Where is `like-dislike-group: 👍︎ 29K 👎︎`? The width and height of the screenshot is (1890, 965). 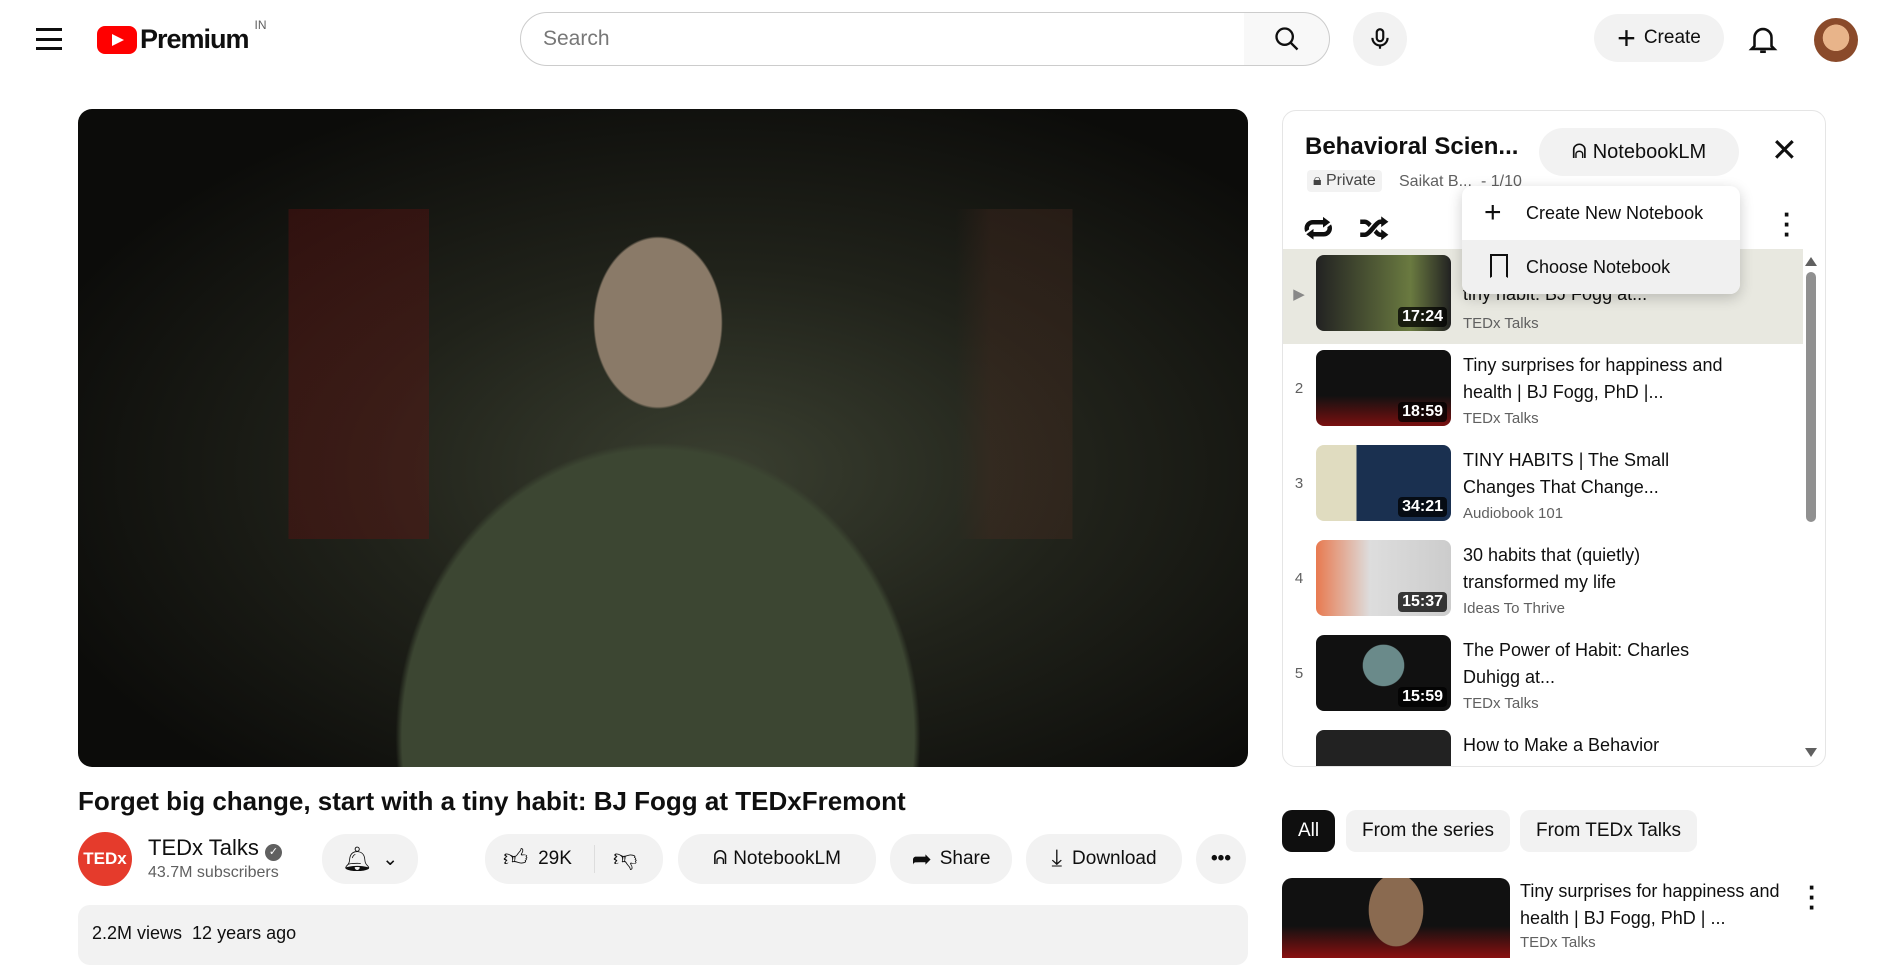
like-dislike-group: 👍︎ 29K 👎︎ is located at coordinates (574, 859).